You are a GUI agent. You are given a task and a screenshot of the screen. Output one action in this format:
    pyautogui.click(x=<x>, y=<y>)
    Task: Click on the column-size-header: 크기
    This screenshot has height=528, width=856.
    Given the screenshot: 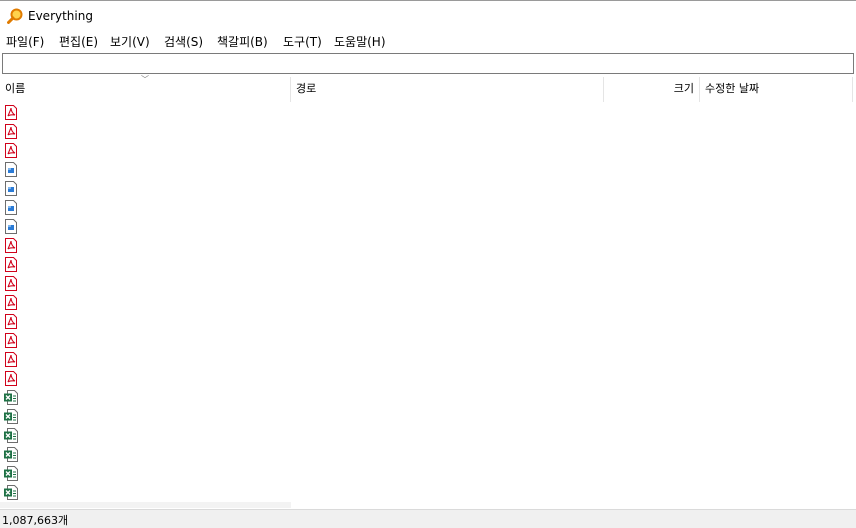 What is the action you would take?
    pyautogui.click(x=652, y=89)
    